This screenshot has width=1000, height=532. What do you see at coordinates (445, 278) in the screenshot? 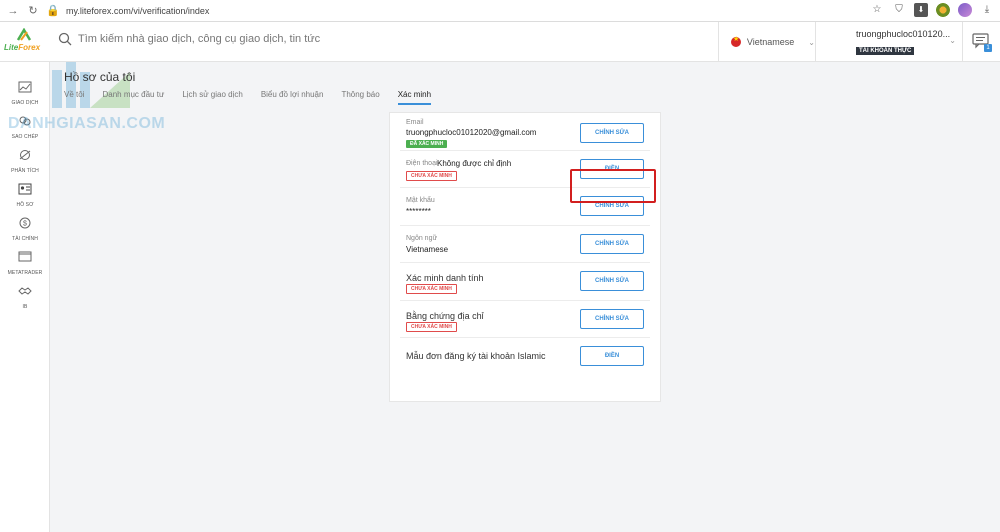
I see `identity-label: Xác minh danh tính` at bounding box center [445, 278].